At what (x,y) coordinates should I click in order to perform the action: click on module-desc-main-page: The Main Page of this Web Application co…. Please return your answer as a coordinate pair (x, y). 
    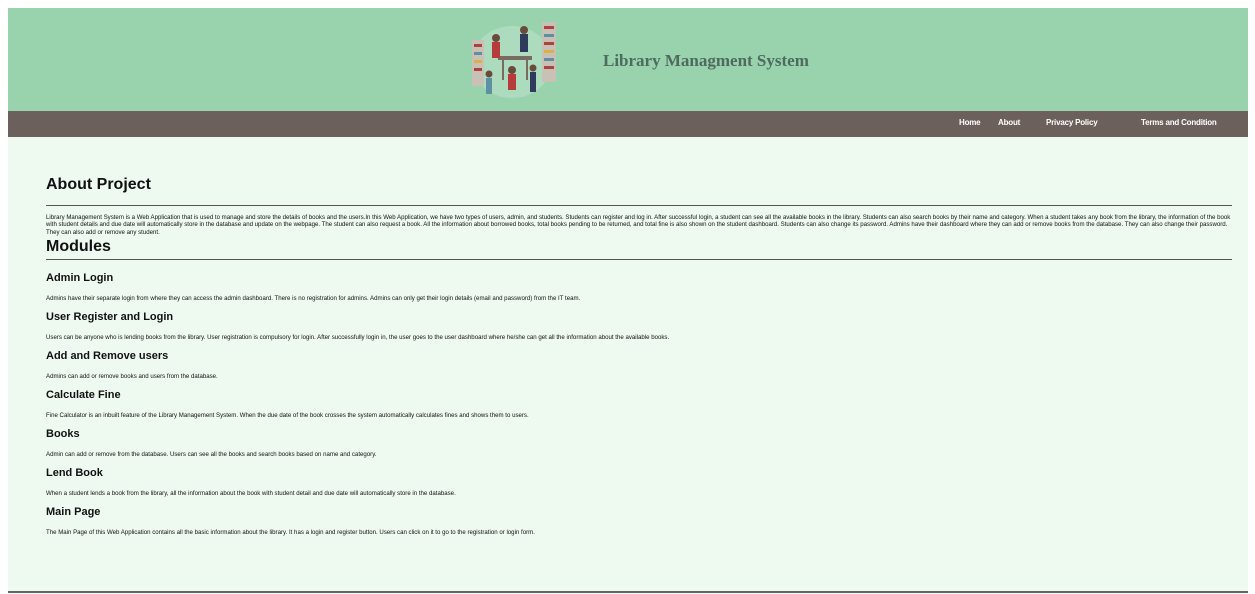
    Looking at the image, I should click on (290, 533).